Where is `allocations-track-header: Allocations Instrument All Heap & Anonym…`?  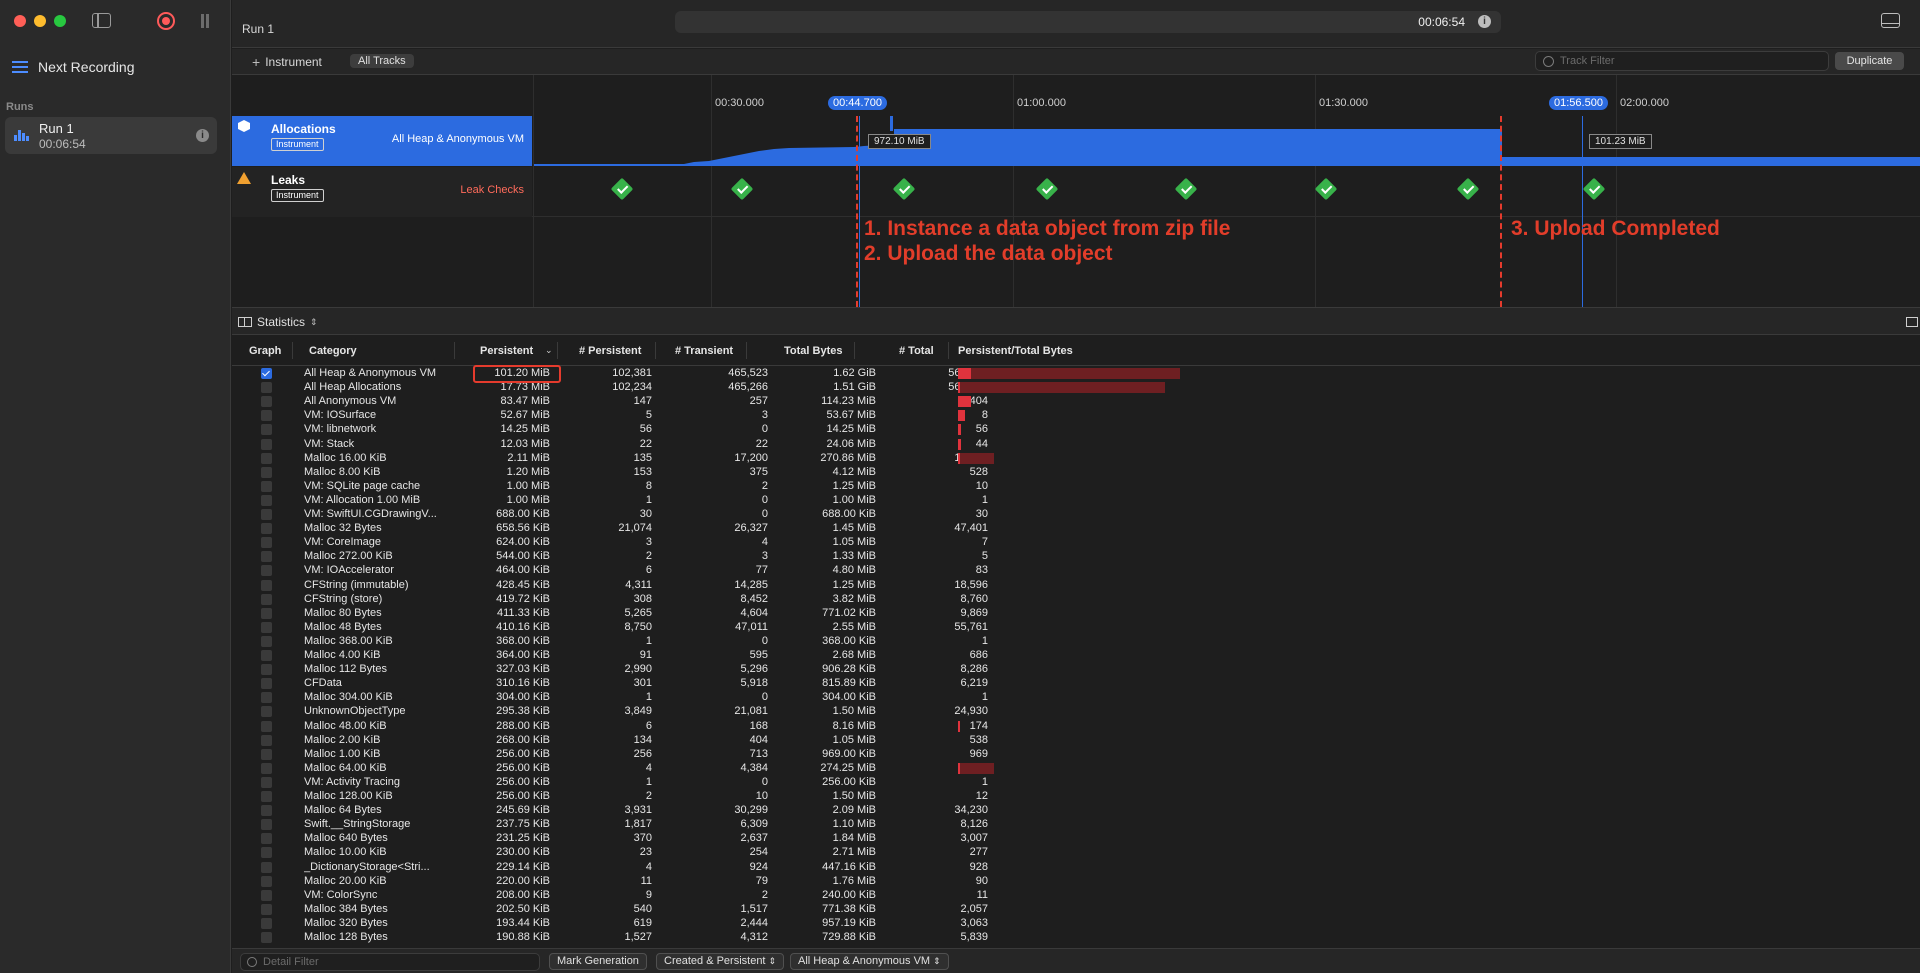
allocations-track-header: Allocations Instrument All Heap & Anonym… is located at coordinates (382, 141).